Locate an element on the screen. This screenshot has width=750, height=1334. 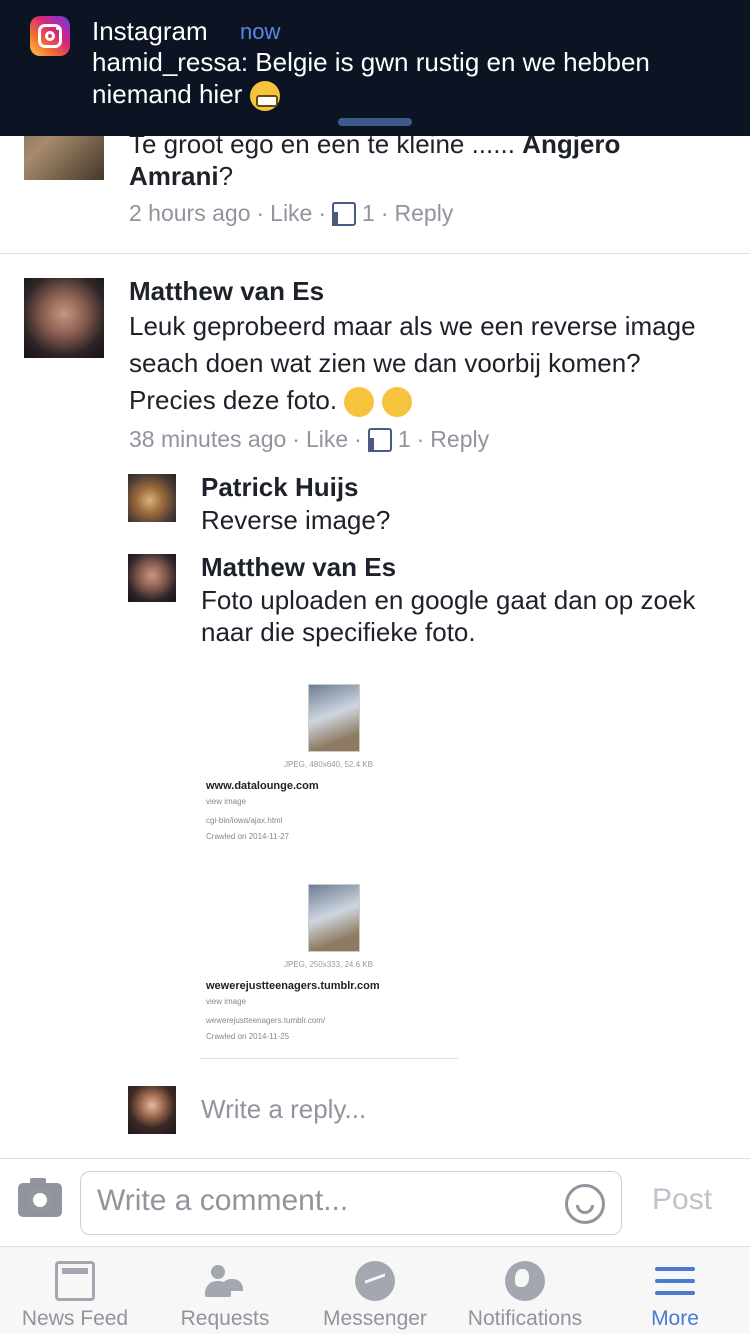
comment-author: Matthew van Es is located at coordinates (226, 291).